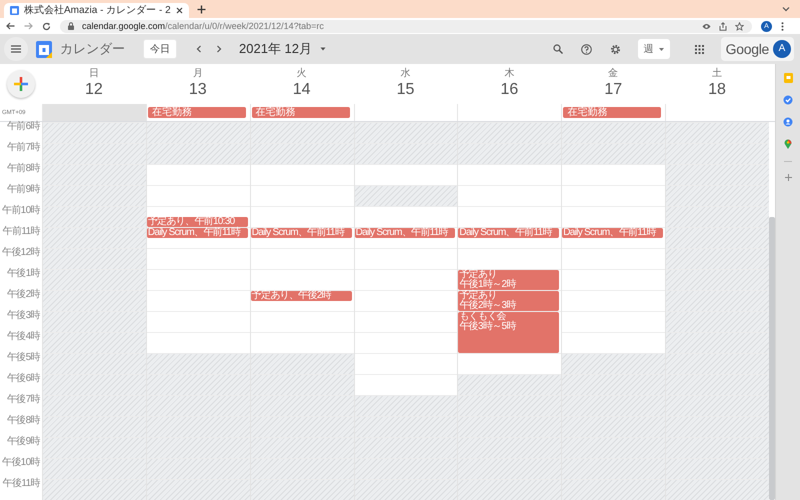 This screenshot has width=800, height=500. Describe the element at coordinates (706, 26) in the screenshot. I see `eye-icon` at that location.